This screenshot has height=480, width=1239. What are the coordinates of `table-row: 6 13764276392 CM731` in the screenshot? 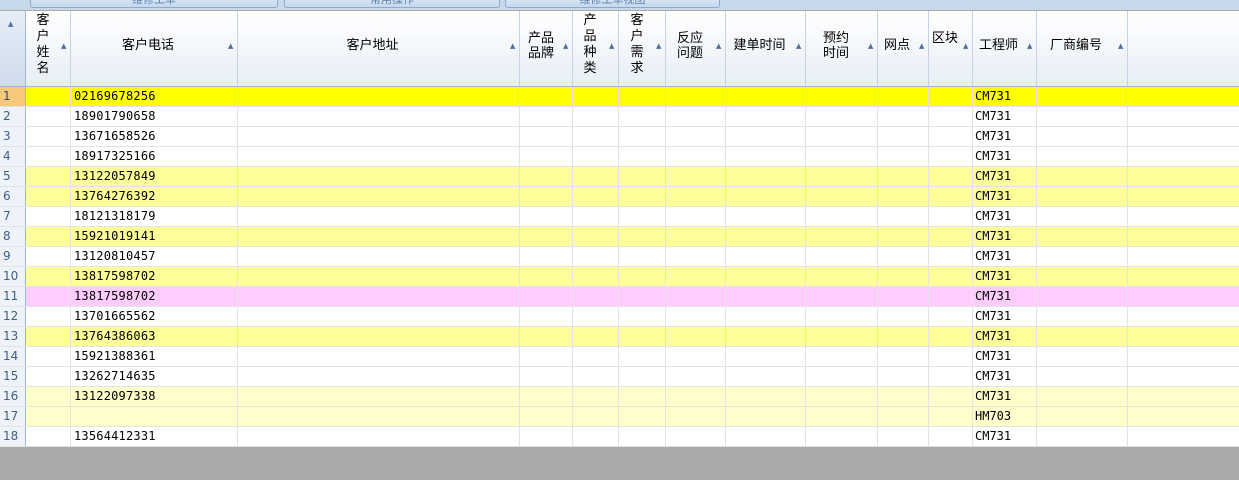 It's located at (619, 197).